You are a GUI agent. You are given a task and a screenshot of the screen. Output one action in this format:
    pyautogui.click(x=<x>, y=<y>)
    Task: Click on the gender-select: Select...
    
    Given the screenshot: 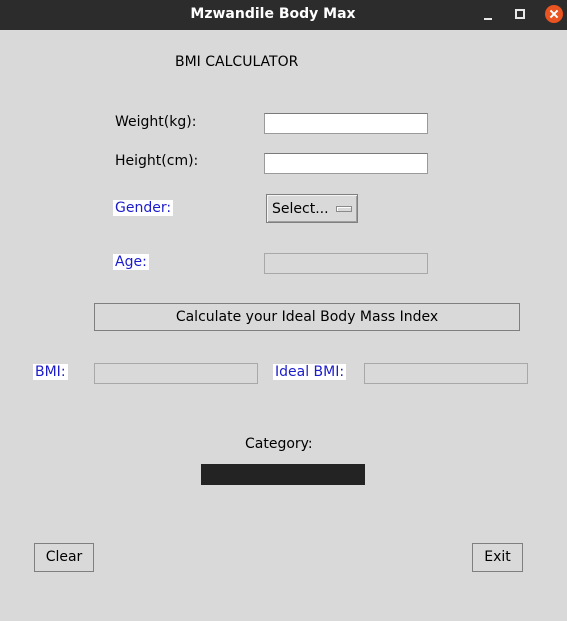 What is the action you would take?
    pyautogui.click(x=312, y=208)
    